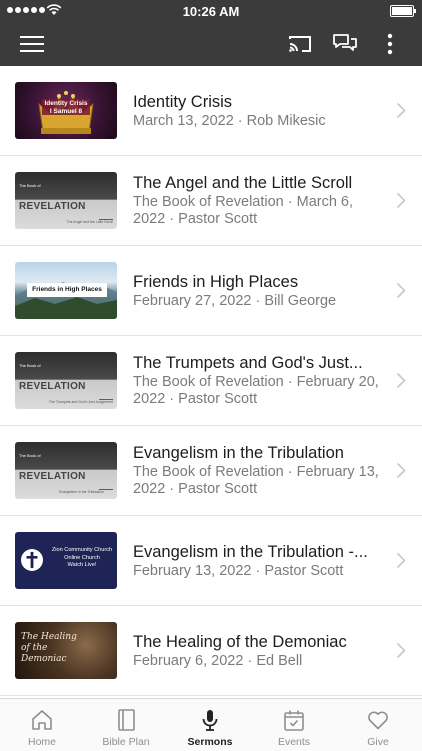  I want to click on tab-label: Home, so click(41, 742).